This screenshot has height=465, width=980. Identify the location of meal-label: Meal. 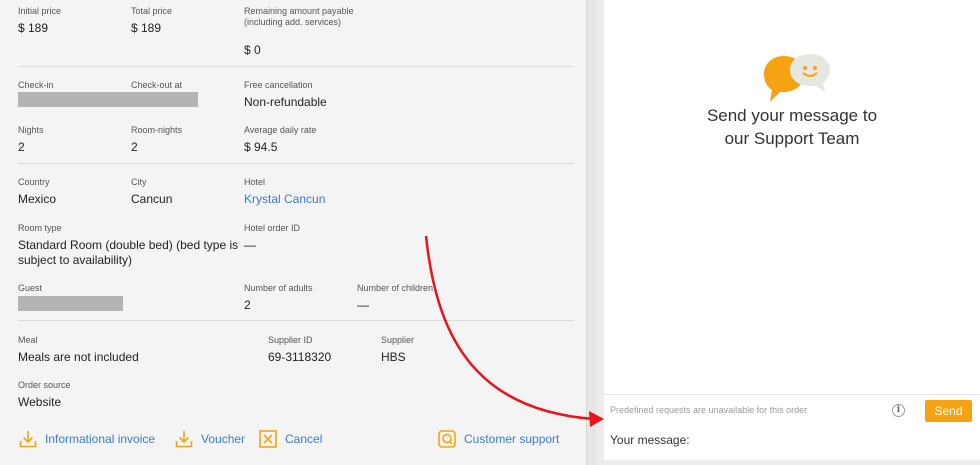
(28, 340).